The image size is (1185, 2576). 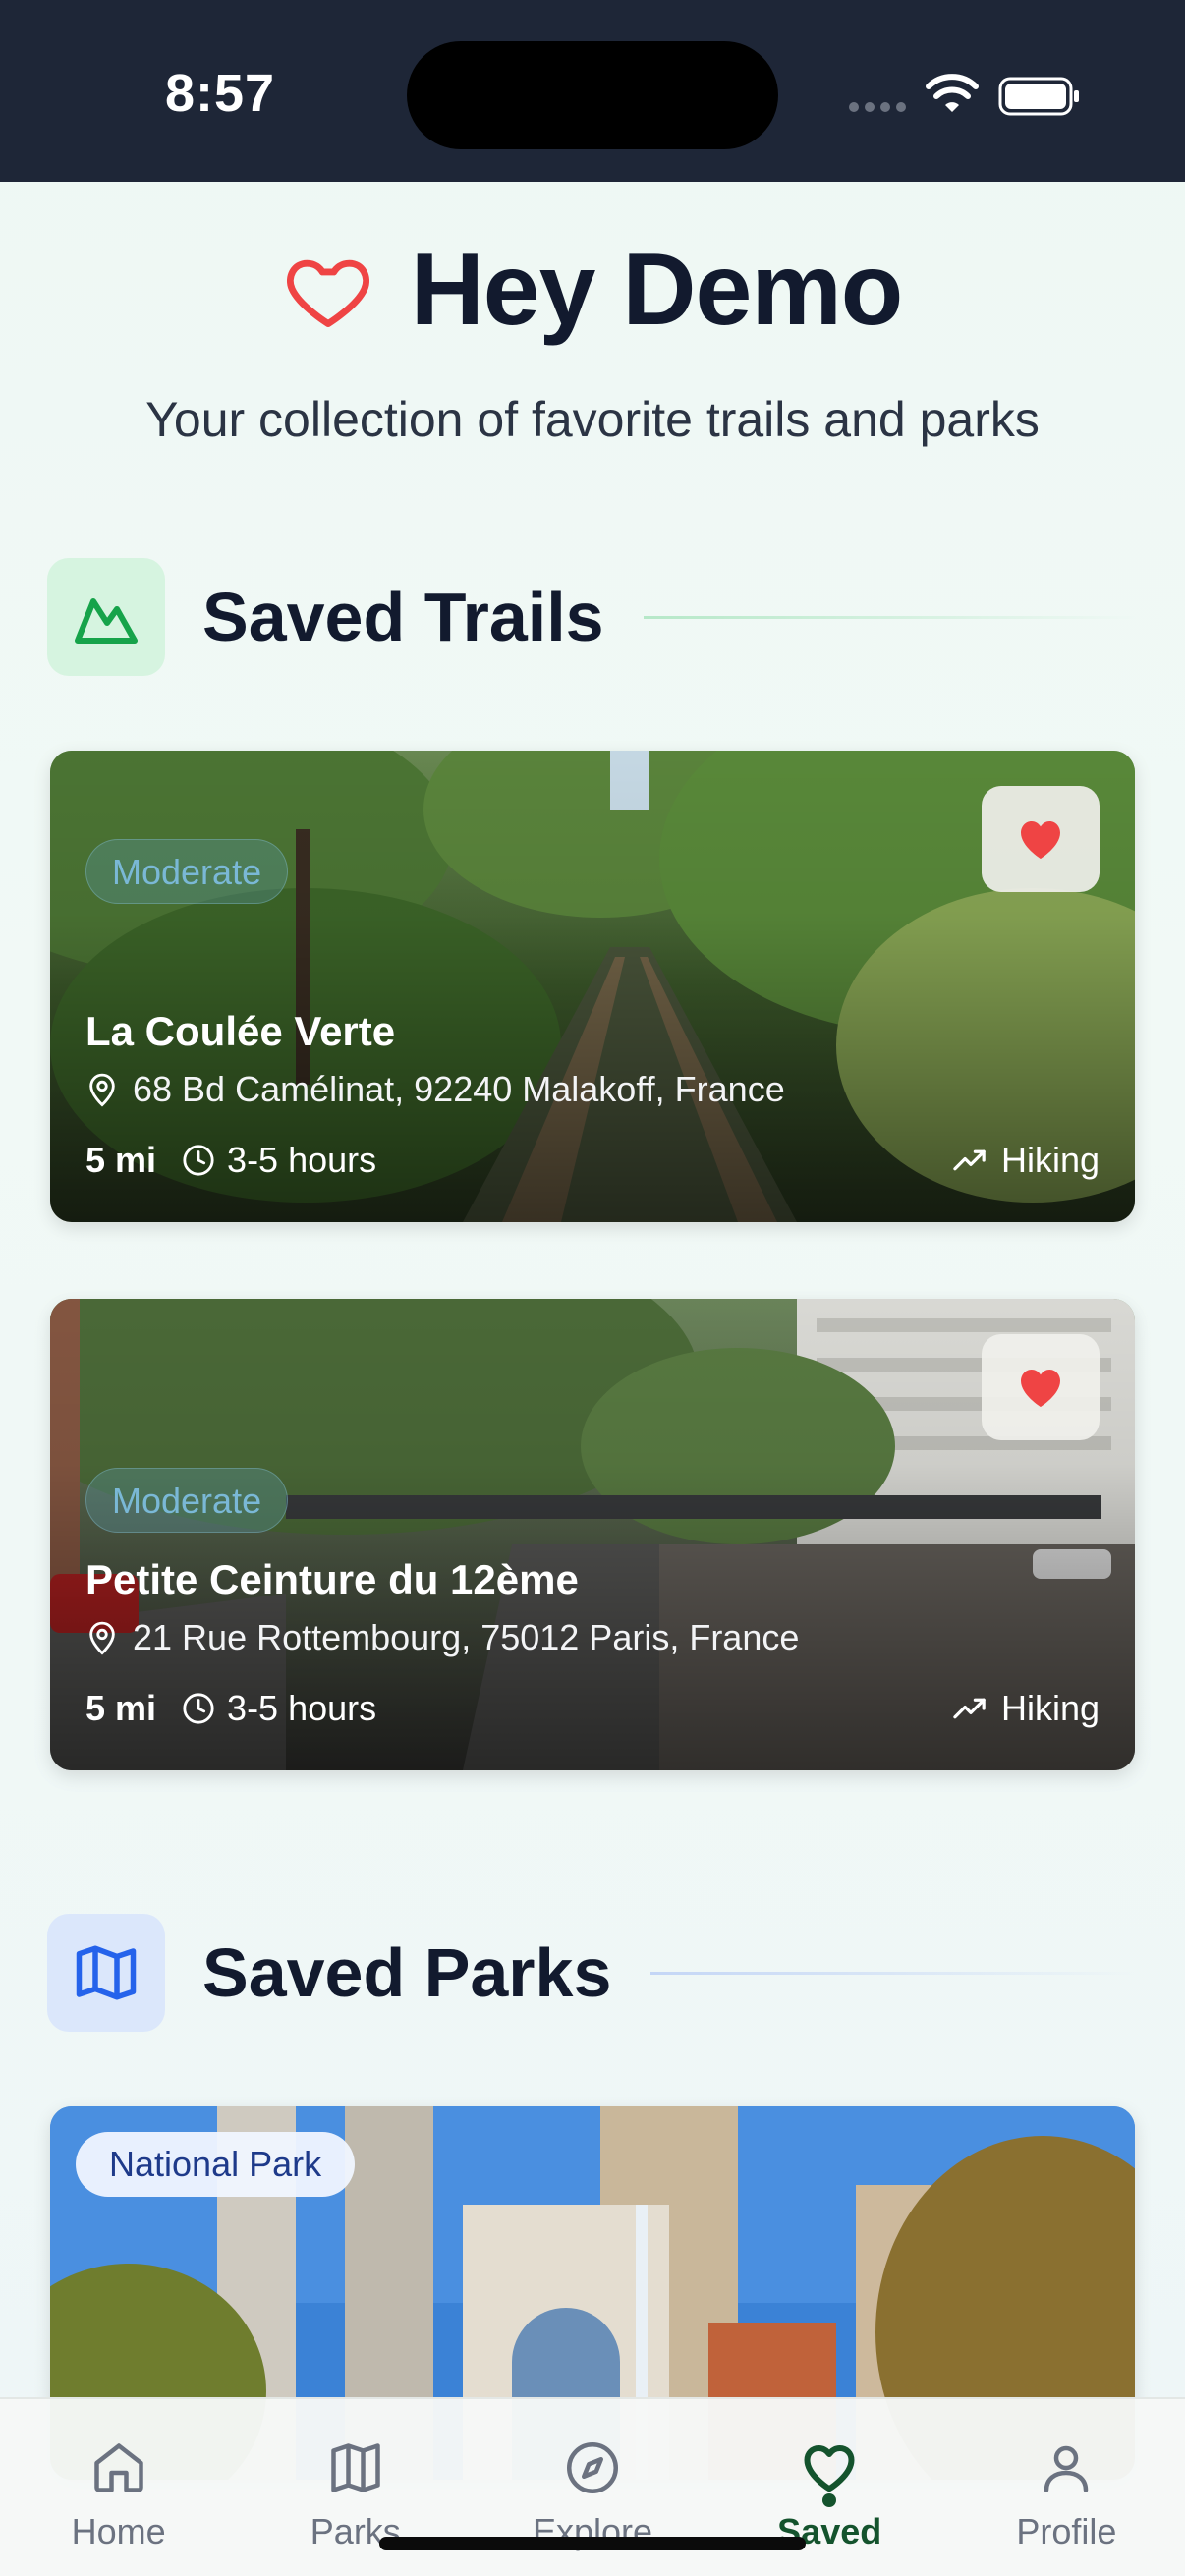 What do you see at coordinates (830, 2500) in the screenshot?
I see `active-indicator` at bounding box center [830, 2500].